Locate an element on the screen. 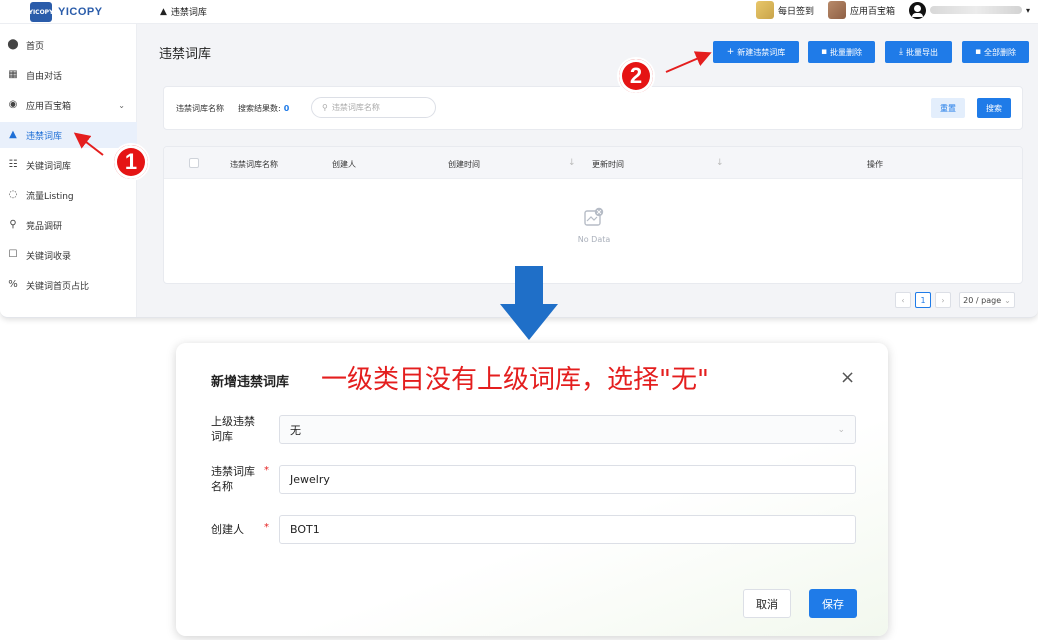 The image size is (1038, 640). sidebar-item-keyword-record: ☐ 关键词收录 is located at coordinates (68, 255).